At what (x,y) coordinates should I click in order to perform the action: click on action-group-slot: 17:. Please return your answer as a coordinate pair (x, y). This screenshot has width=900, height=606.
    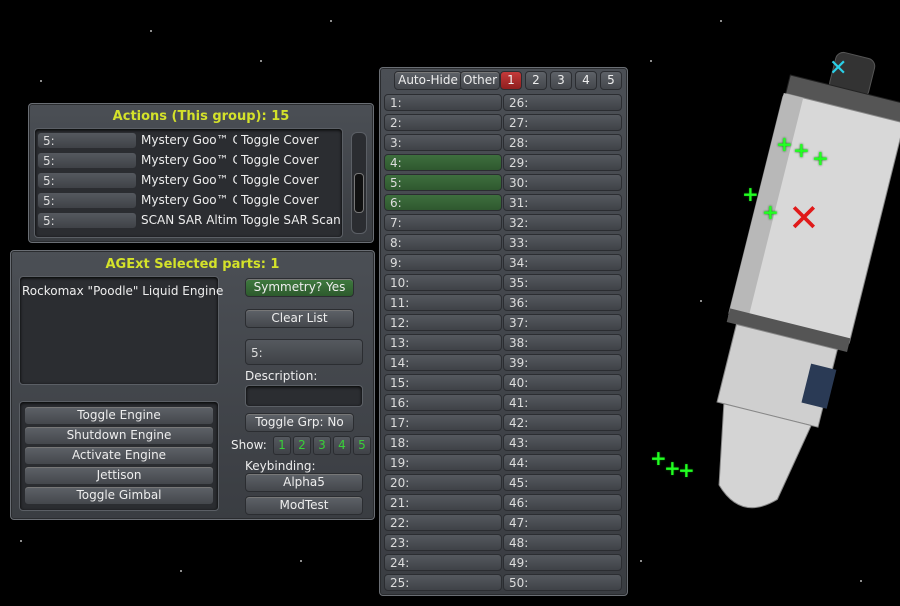
    Looking at the image, I should click on (443, 422).